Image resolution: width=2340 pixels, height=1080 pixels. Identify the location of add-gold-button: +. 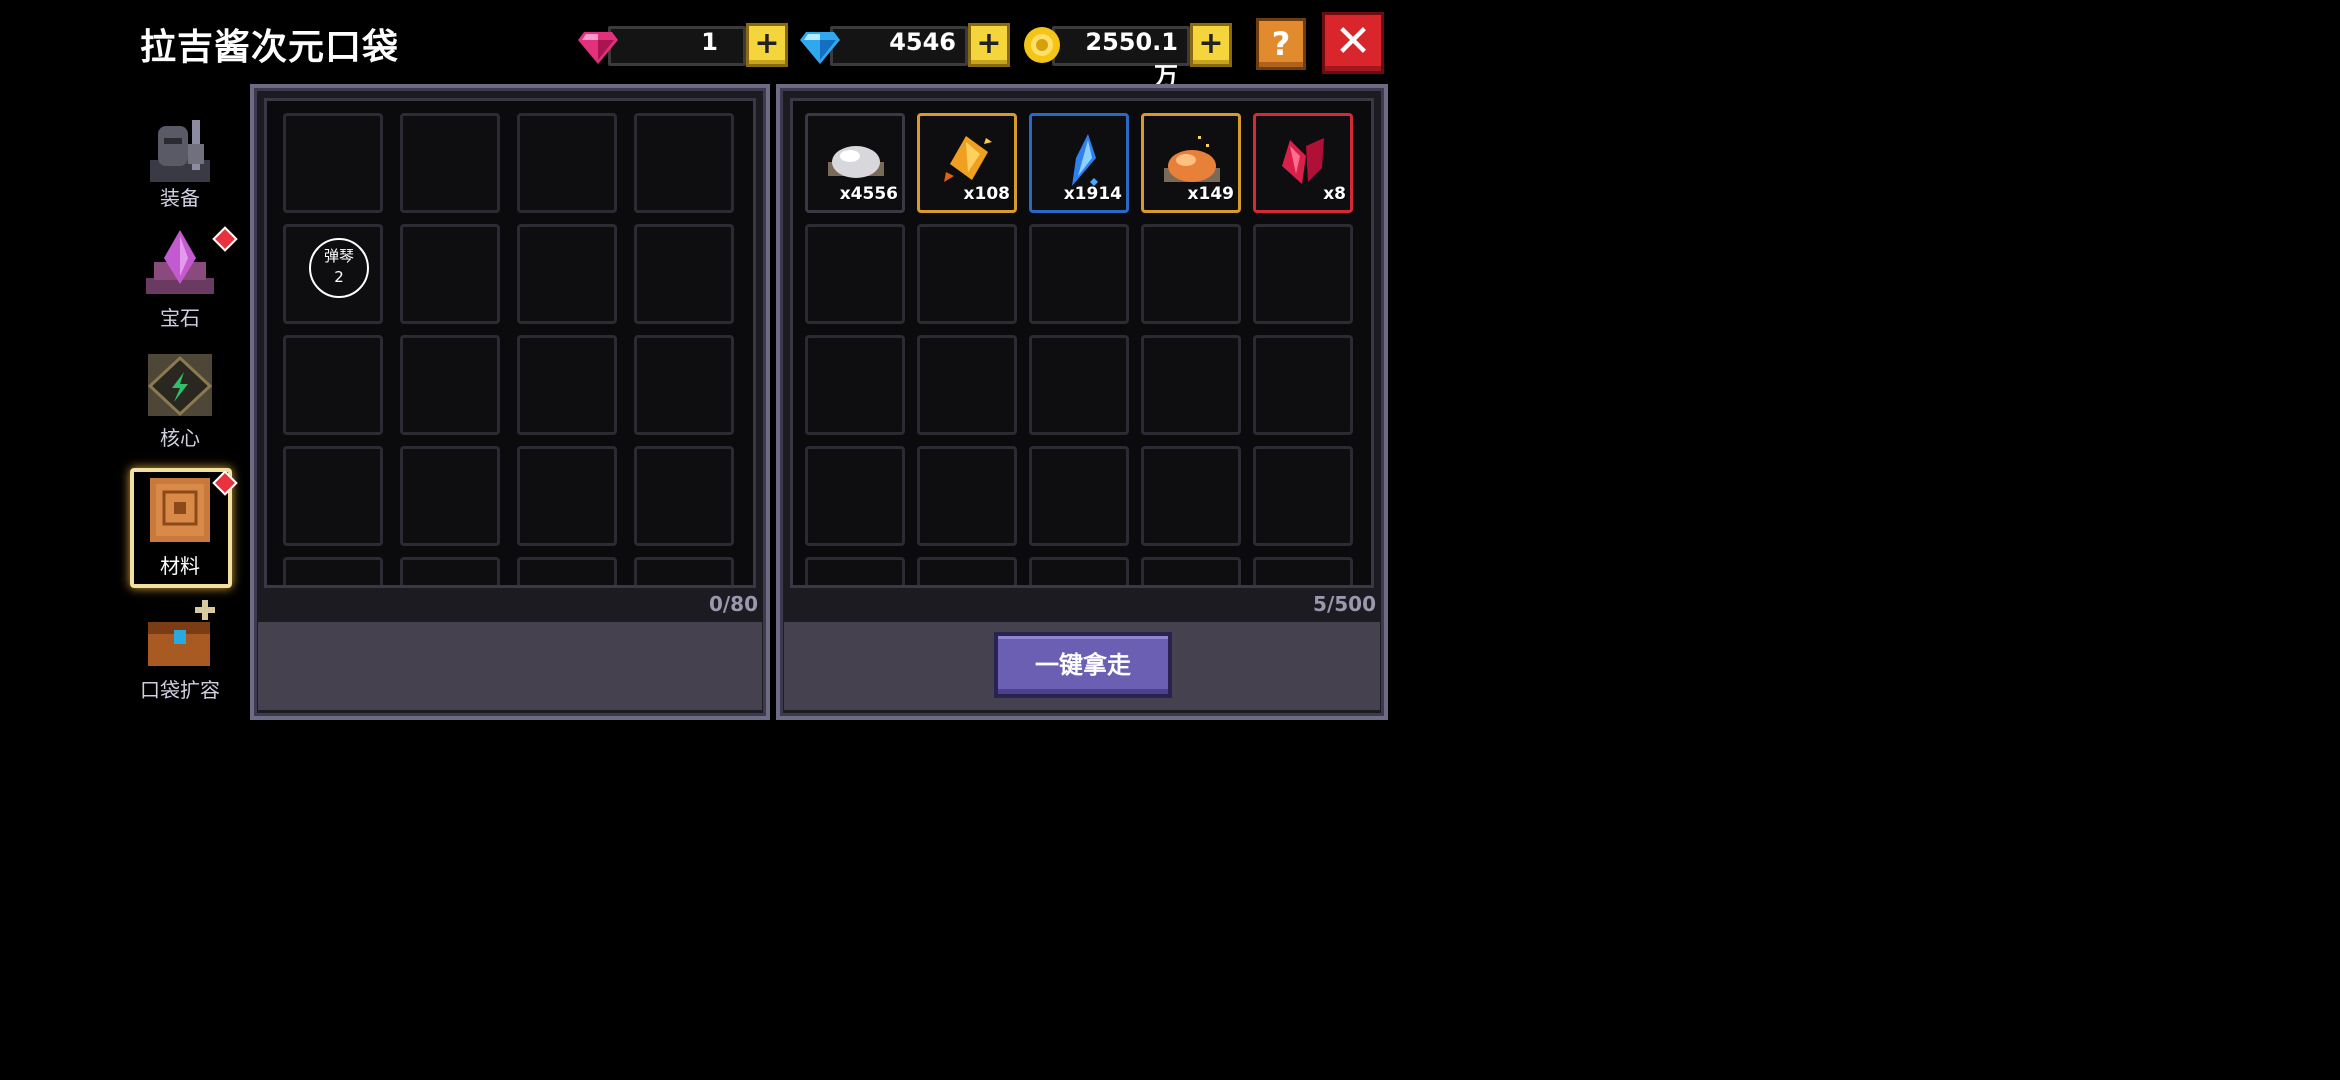
(1211, 45).